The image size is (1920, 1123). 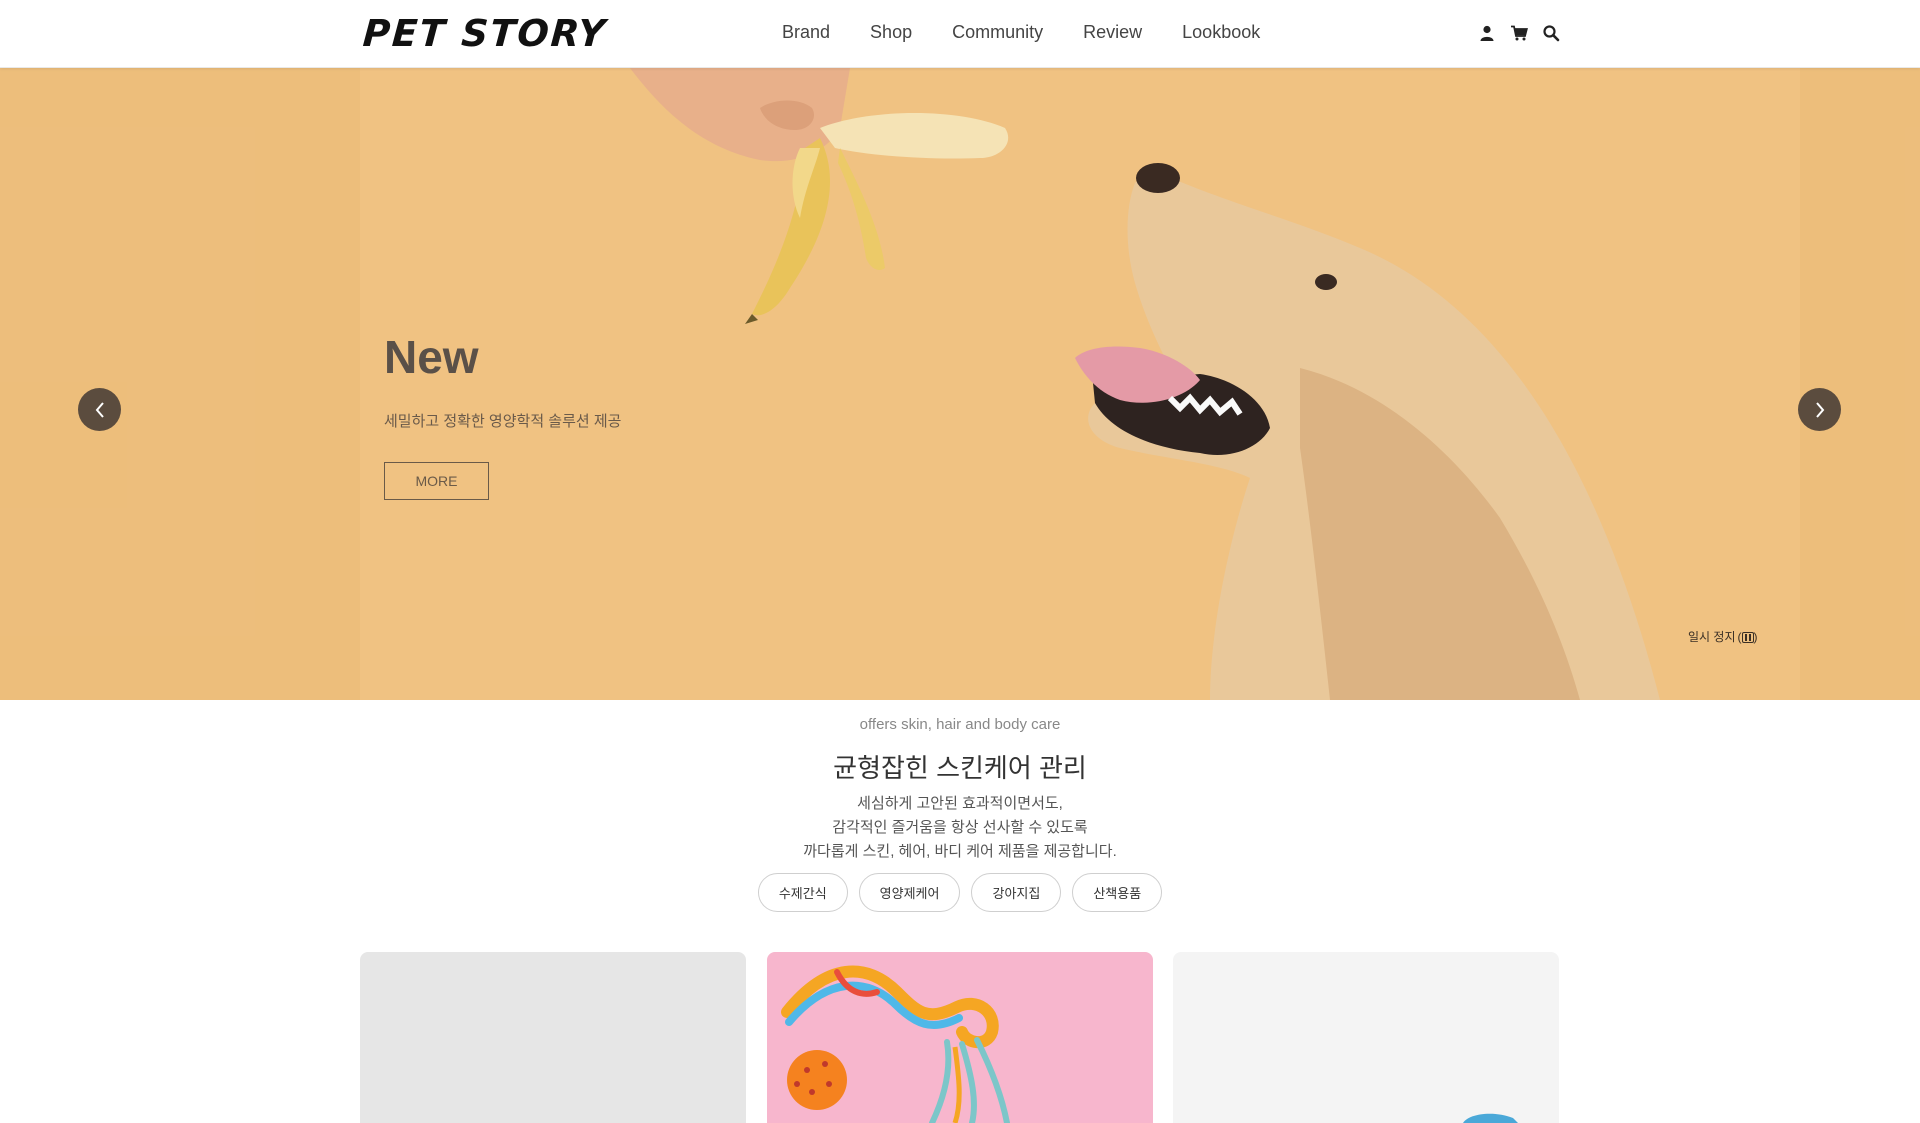 What do you see at coordinates (960, 768) in the screenshot?
I see `intro-title: 균형잡힌 스킨케어 관리` at bounding box center [960, 768].